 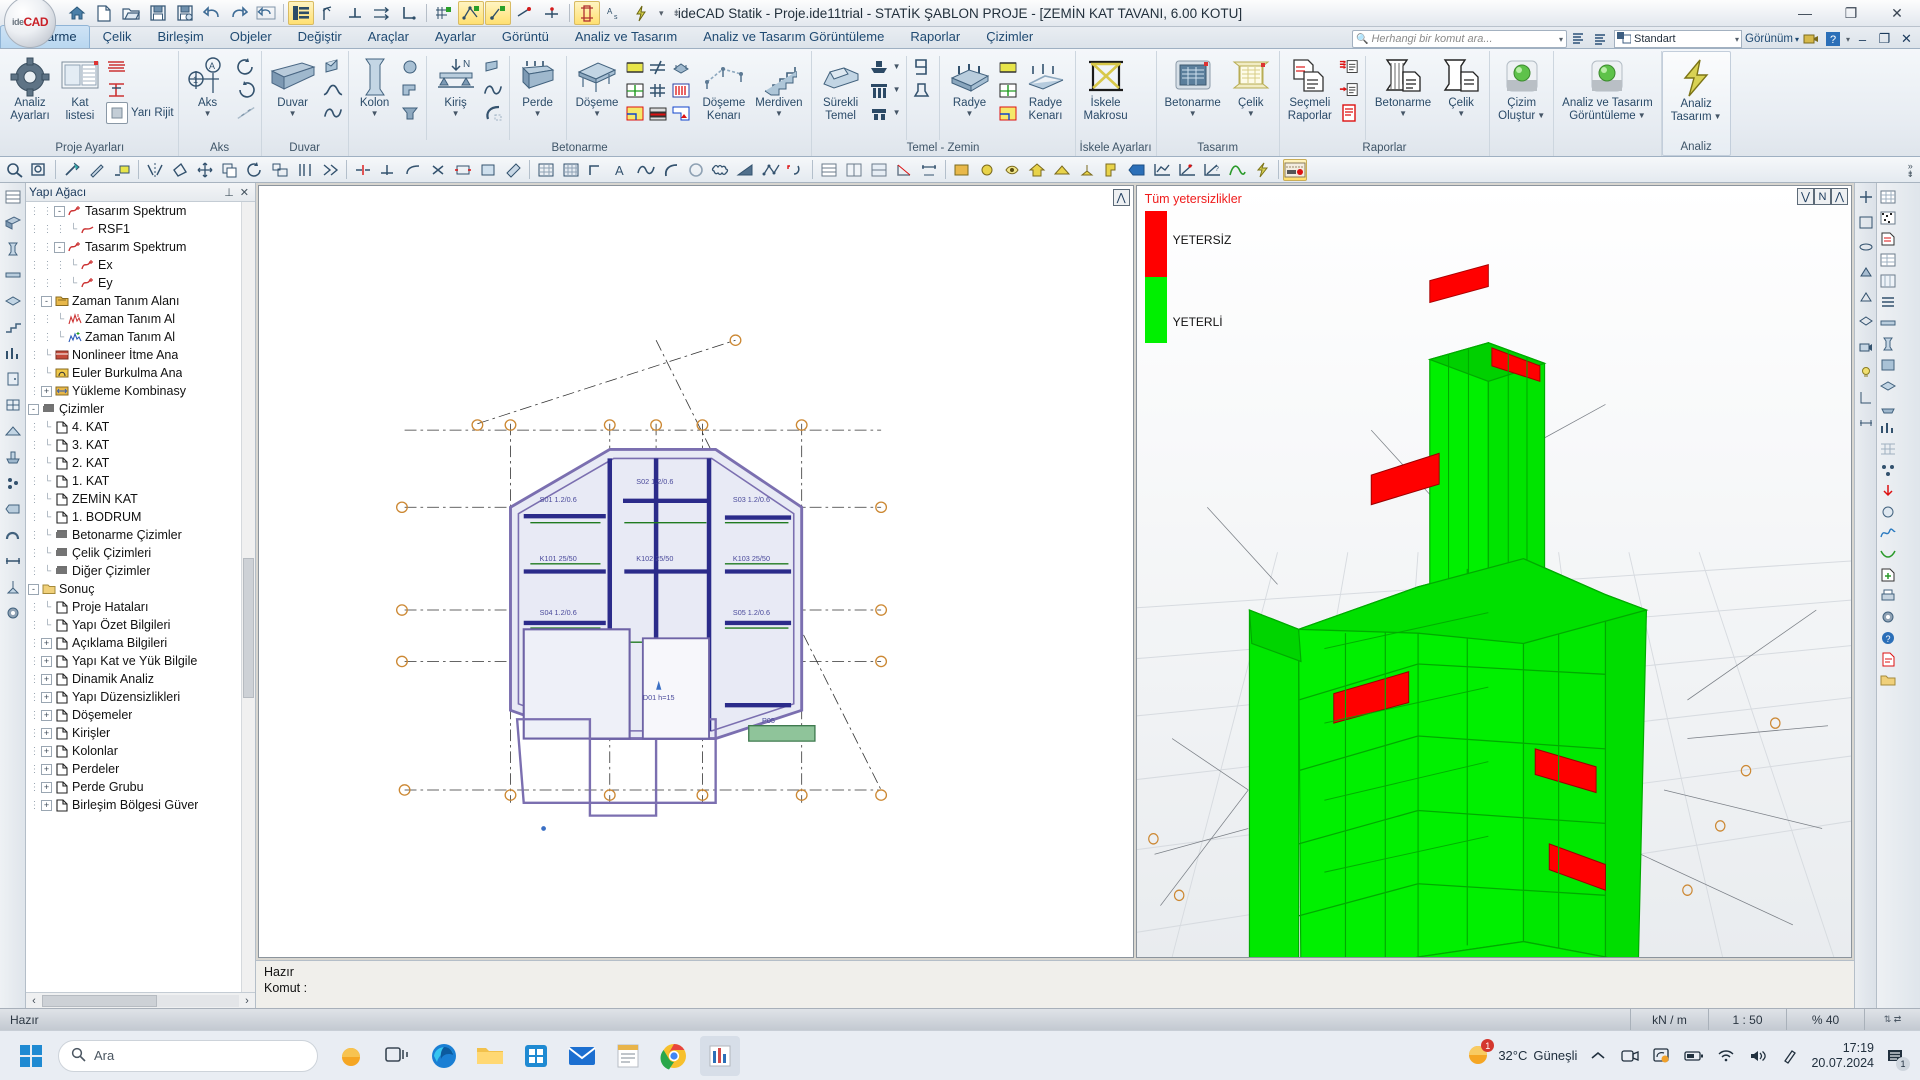 What do you see at coordinates (1403, 87) in the screenshot?
I see `raporlar-betonarme-button: Betonarme ▼` at bounding box center [1403, 87].